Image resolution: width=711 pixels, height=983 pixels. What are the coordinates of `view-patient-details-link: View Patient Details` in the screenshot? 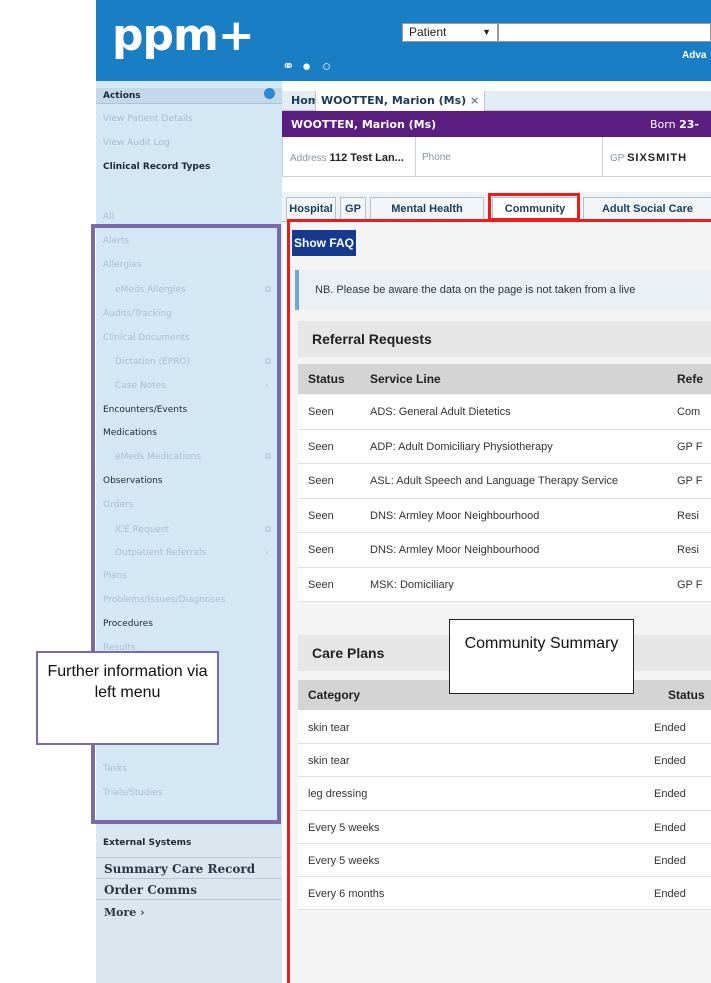 It's located at (148, 119).